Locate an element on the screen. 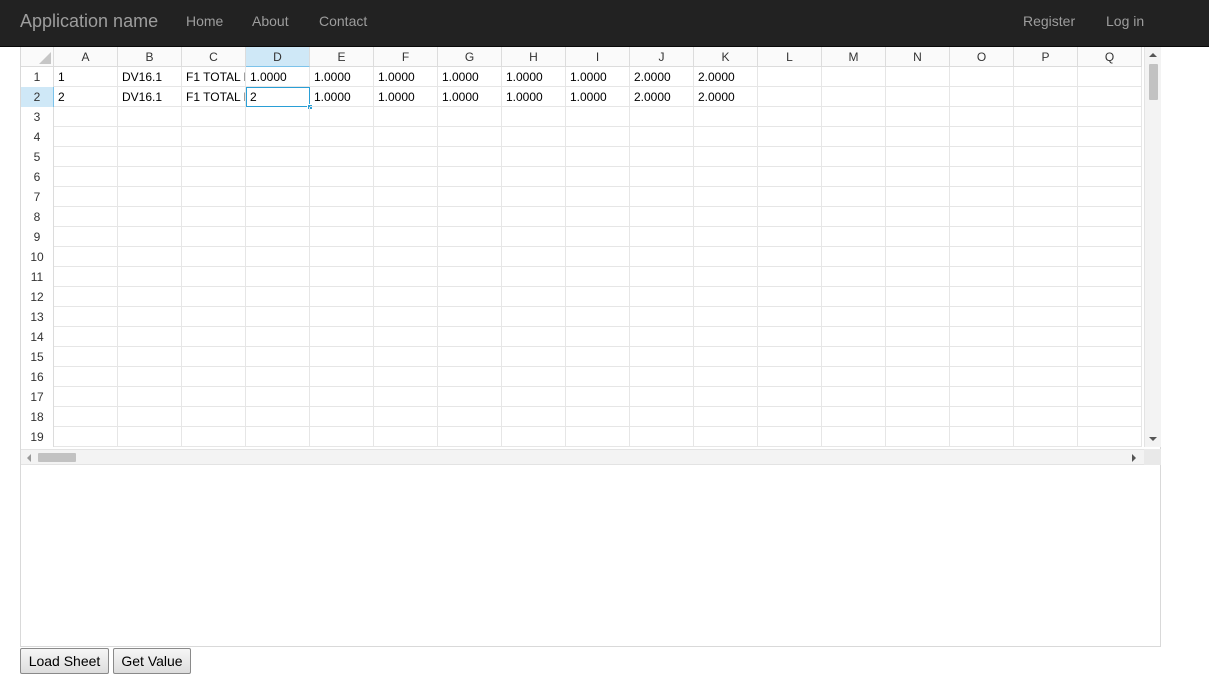  cell-j8 is located at coordinates (662, 217).